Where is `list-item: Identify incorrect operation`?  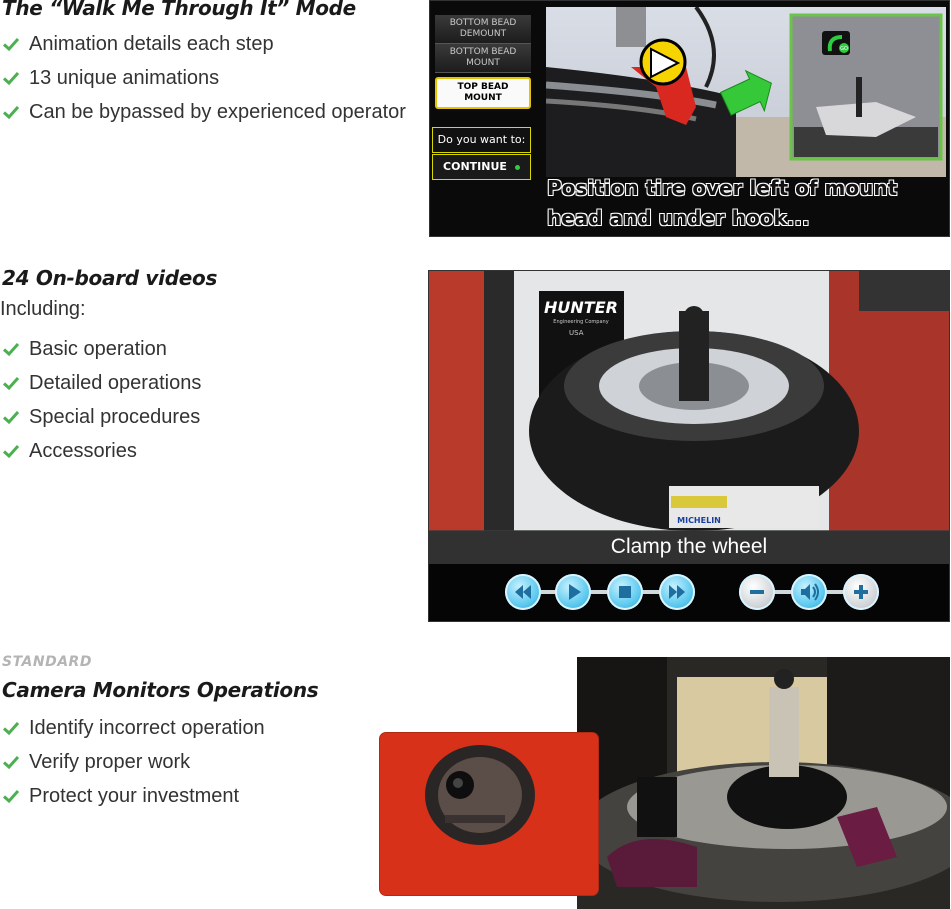
list-item: Identify incorrect operation is located at coordinates (133, 728).